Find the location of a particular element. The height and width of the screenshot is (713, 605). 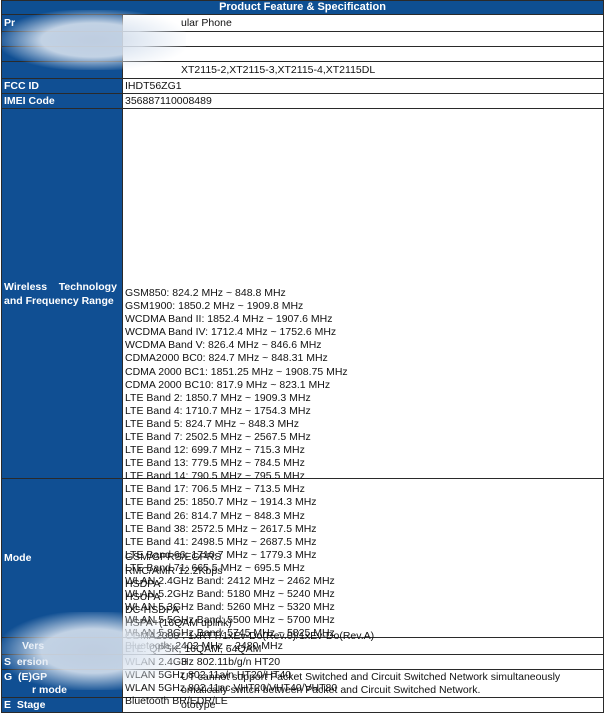

row-sw-version: S ersion 3 is located at coordinates (302, 662).